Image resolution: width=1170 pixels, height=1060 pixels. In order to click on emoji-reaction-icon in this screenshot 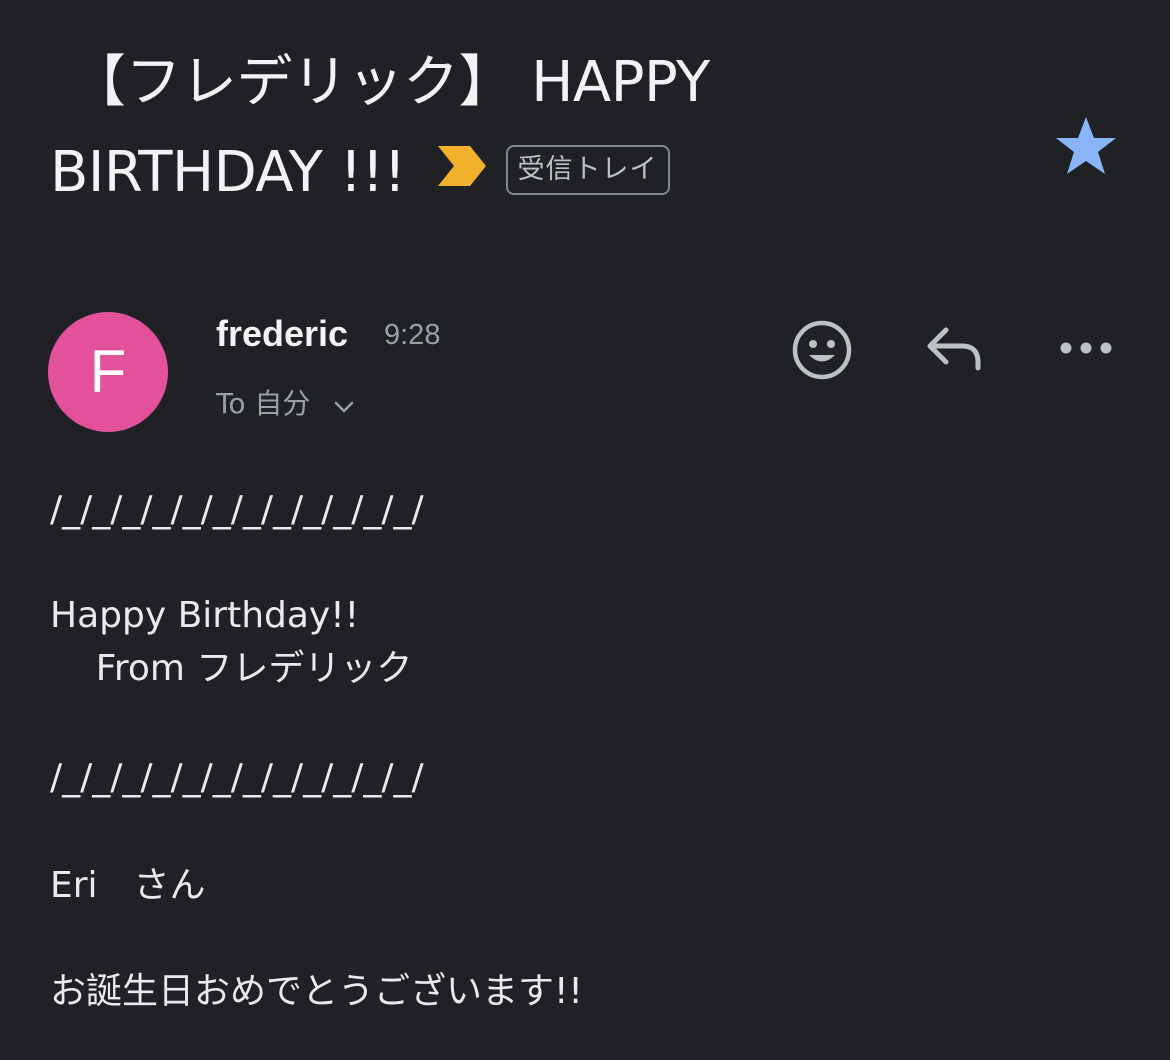, I will do `click(822, 350)`.